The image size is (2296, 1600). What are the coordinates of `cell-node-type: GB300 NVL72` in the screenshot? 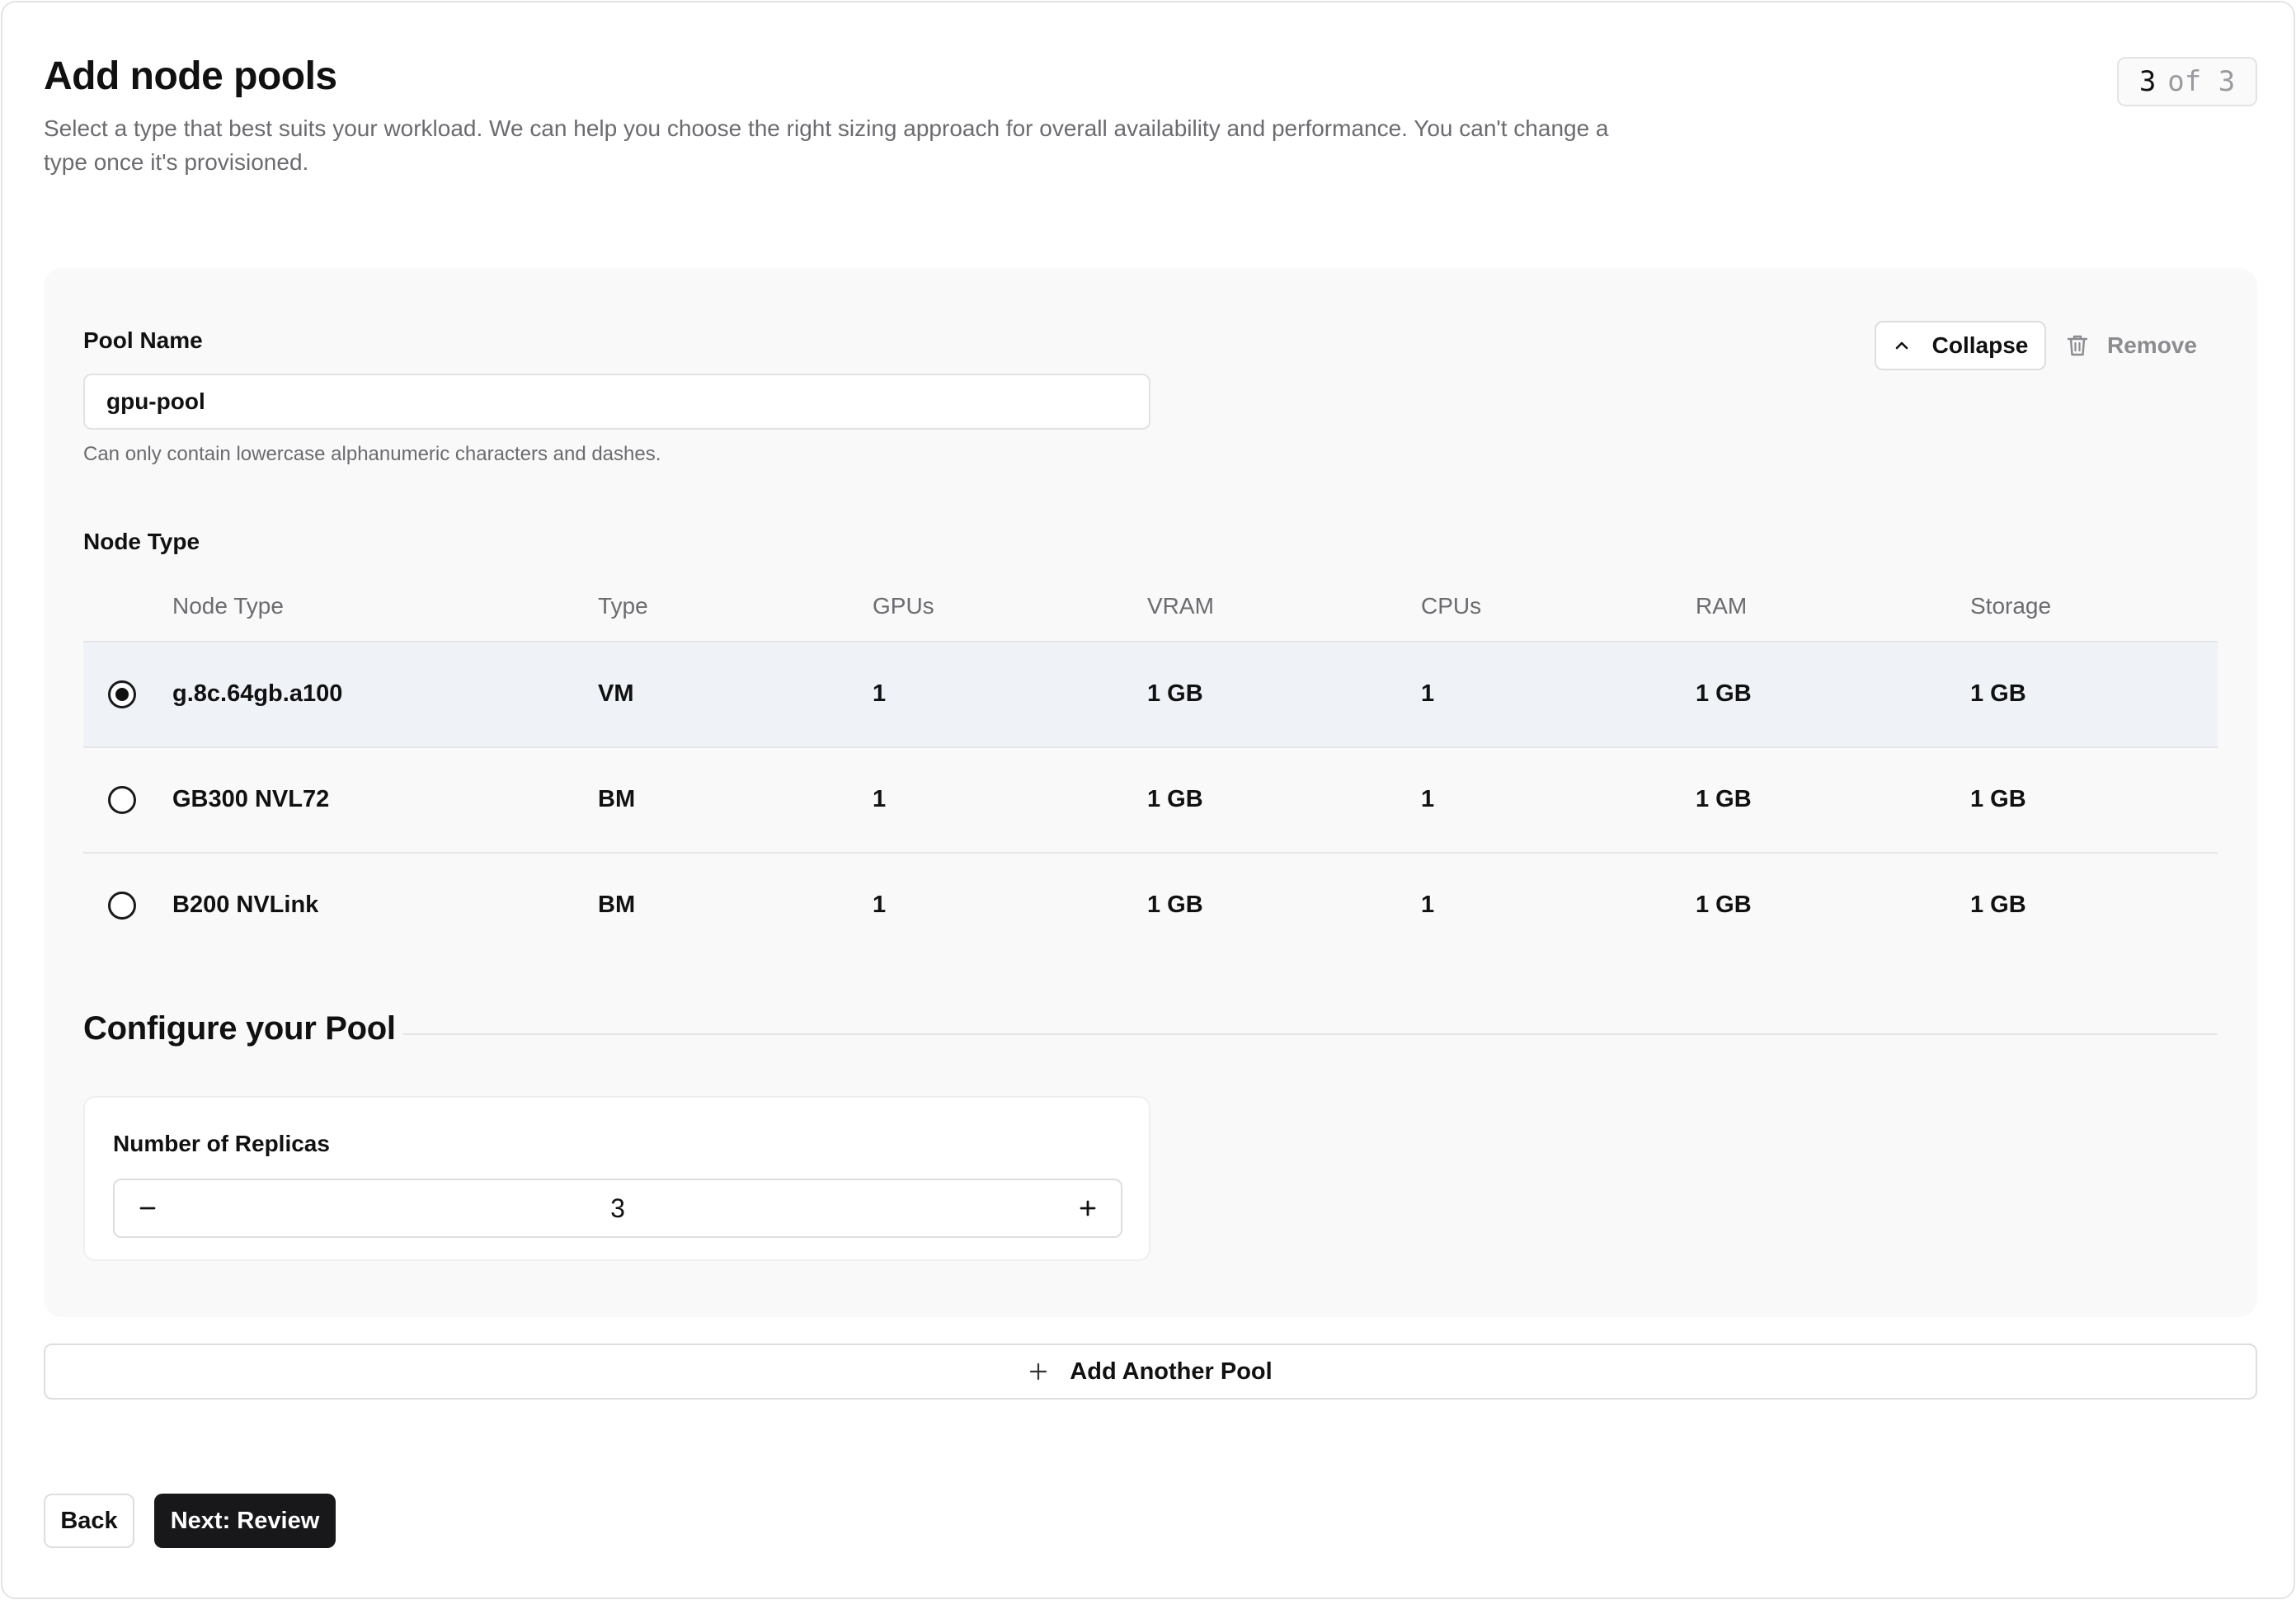 It's located at (251, 799).